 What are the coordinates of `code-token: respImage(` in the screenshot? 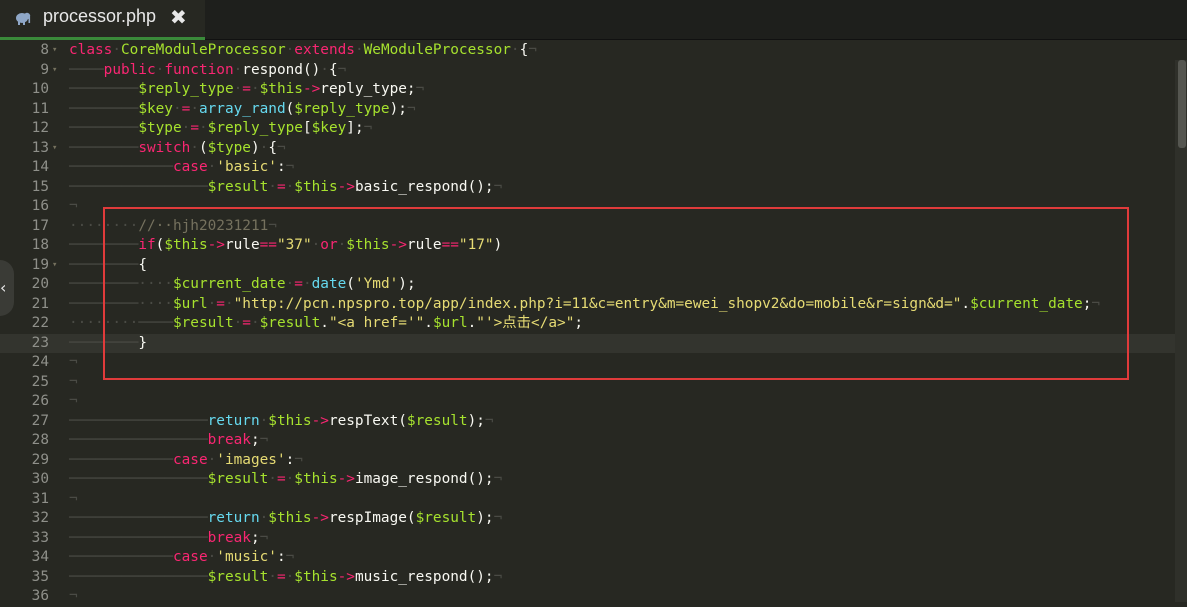 It's located at (372, 518).